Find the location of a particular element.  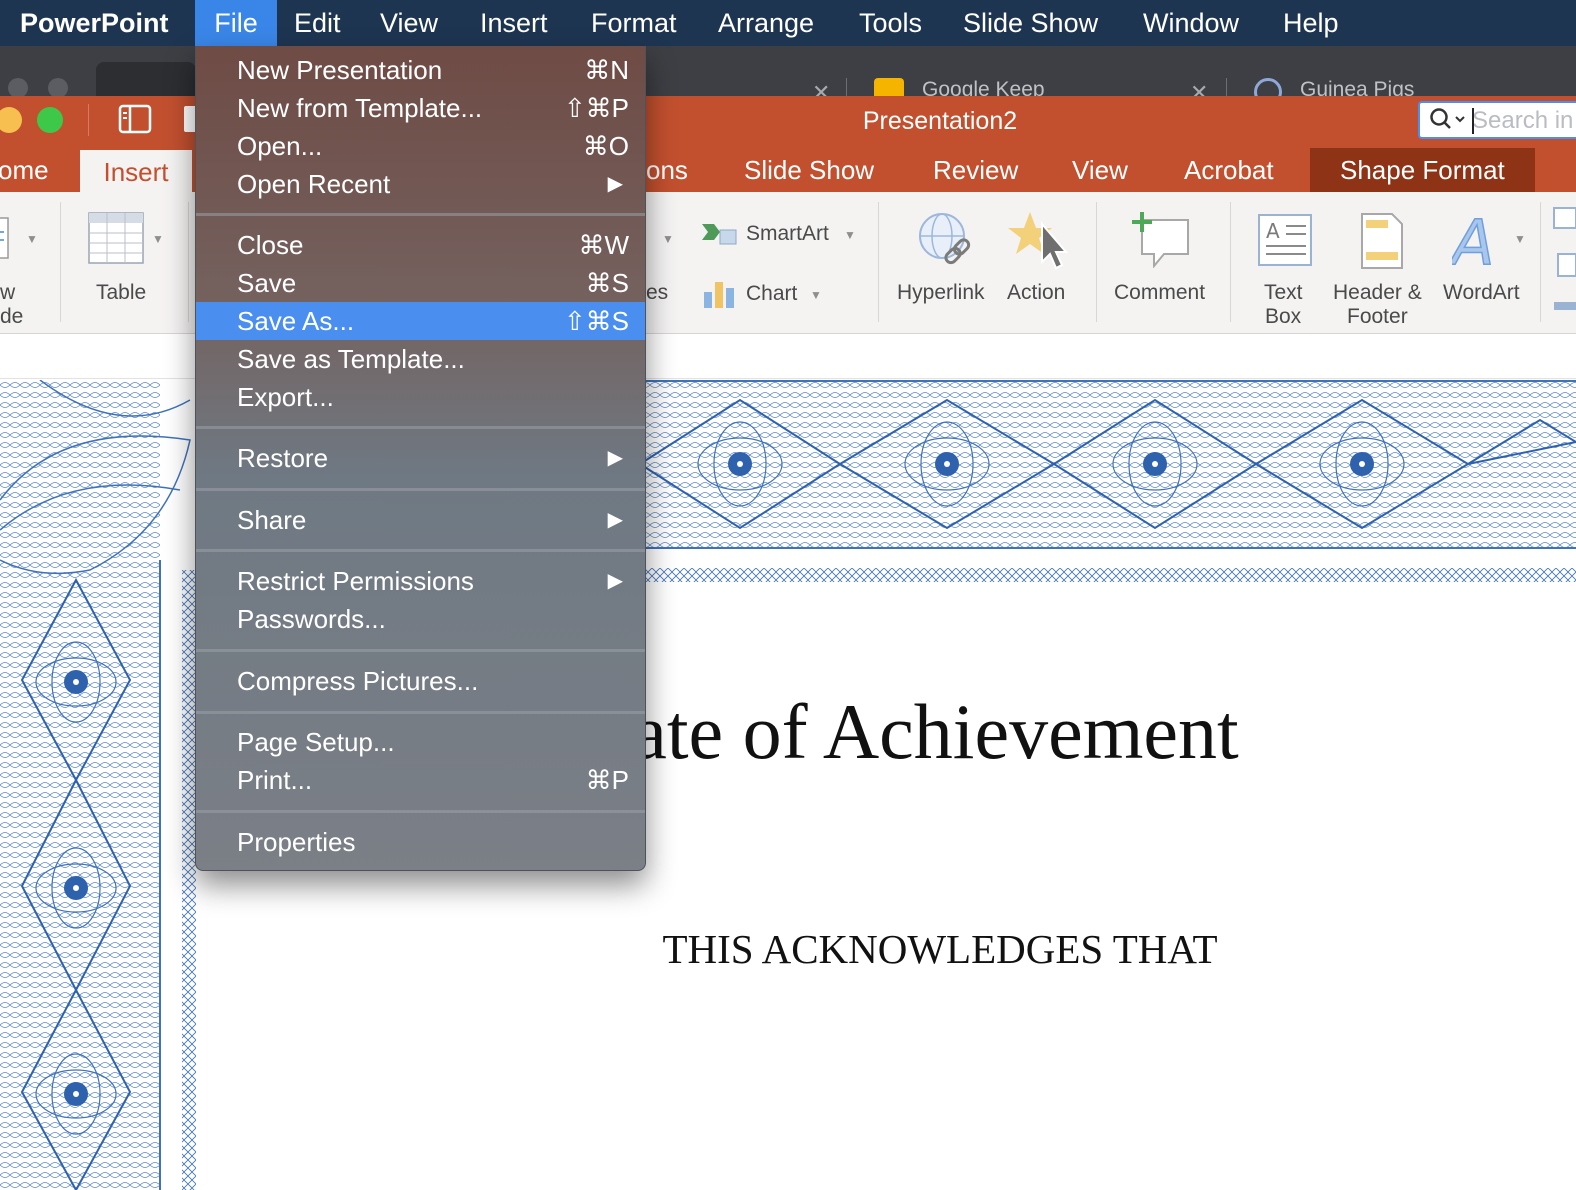

tab-acrobat: Acrobat is located at coordinates (1229, 170).